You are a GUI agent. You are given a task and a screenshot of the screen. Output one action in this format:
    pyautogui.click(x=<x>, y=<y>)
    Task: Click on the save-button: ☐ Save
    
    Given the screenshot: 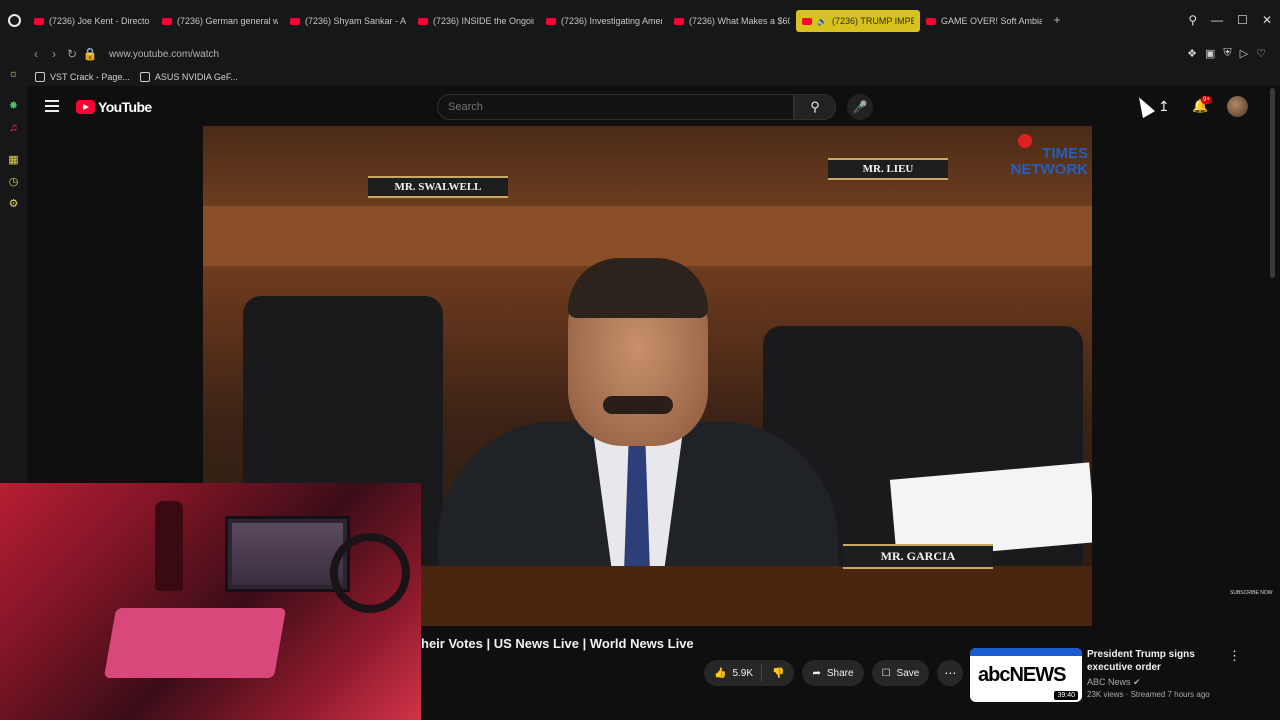 What is the action you would take?
    pyautogui.click(x=900, y=673)
    